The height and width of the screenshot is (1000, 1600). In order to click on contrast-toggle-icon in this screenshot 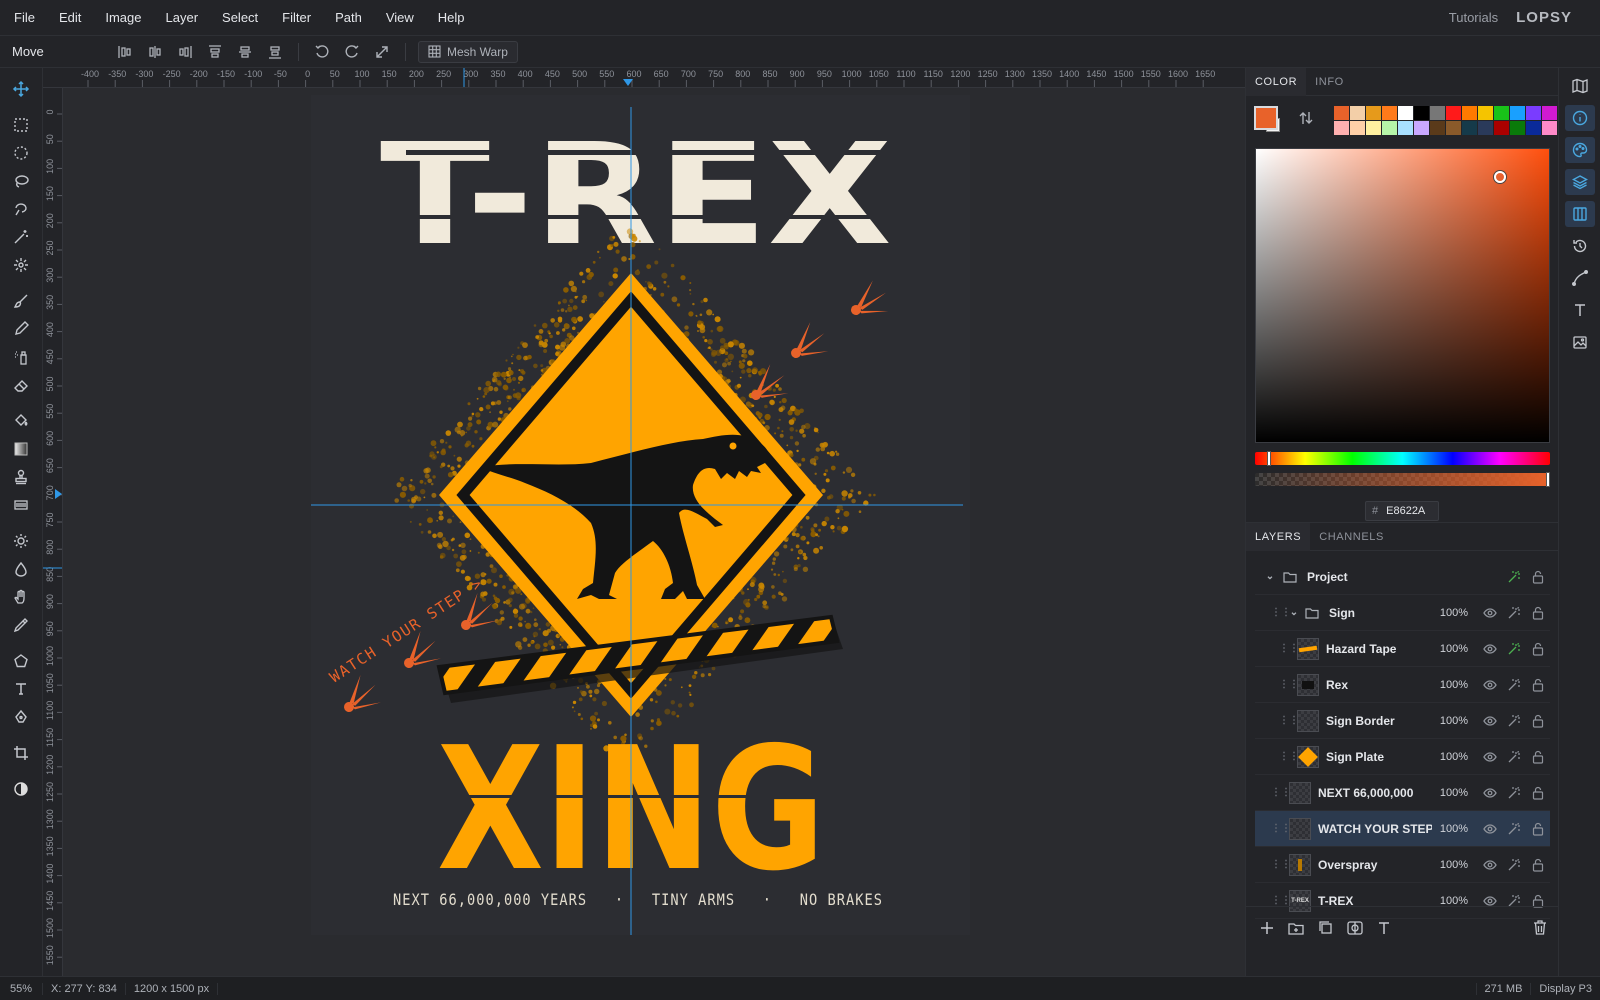, I will do `click(21, 789)`.